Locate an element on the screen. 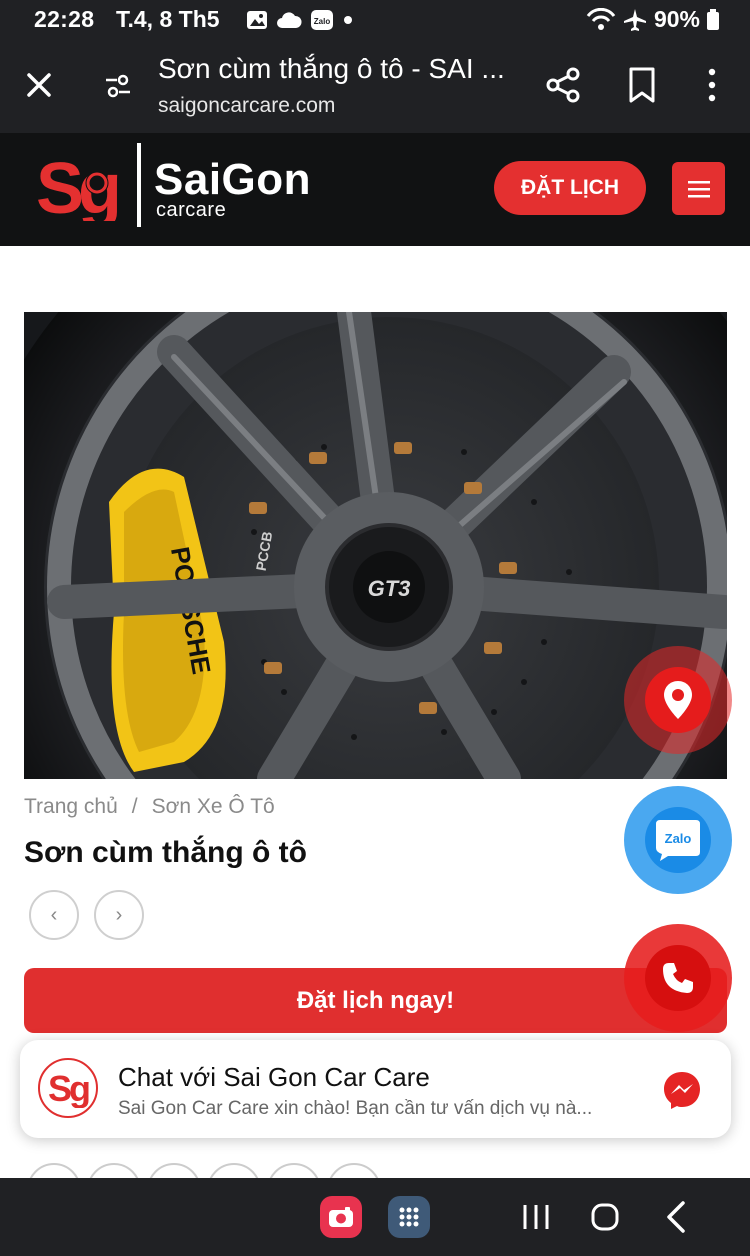  map-location-inner is located at coordinates (678, 700).